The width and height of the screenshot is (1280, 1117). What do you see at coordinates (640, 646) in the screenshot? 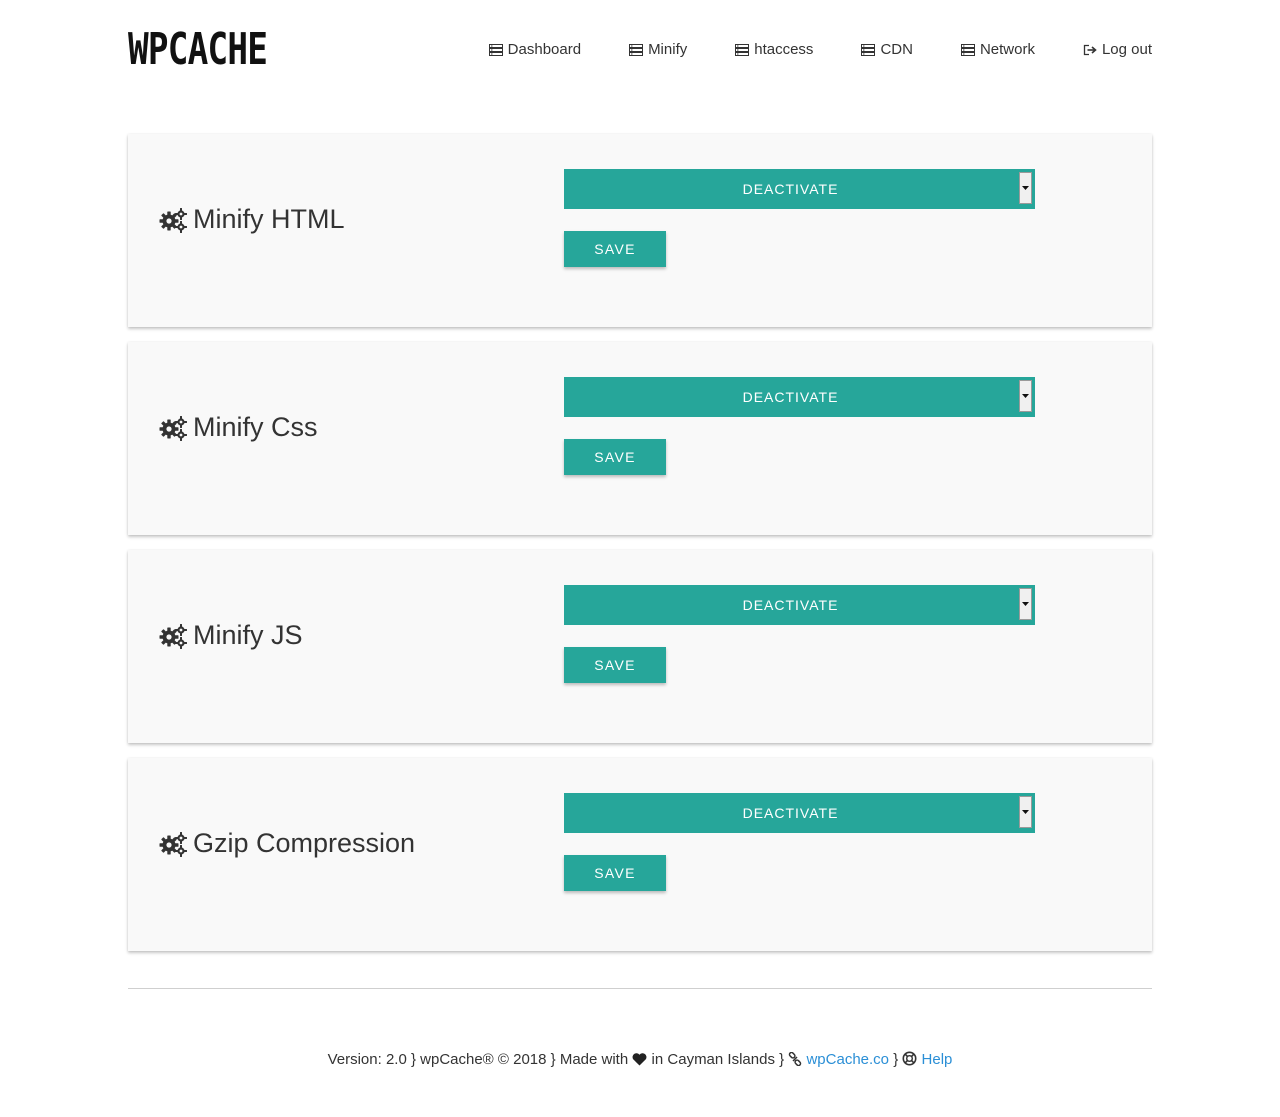
I see `setting-card-minify-js: Minify JS DEACTIVATE SAVE` at bounding box center [640, 646].